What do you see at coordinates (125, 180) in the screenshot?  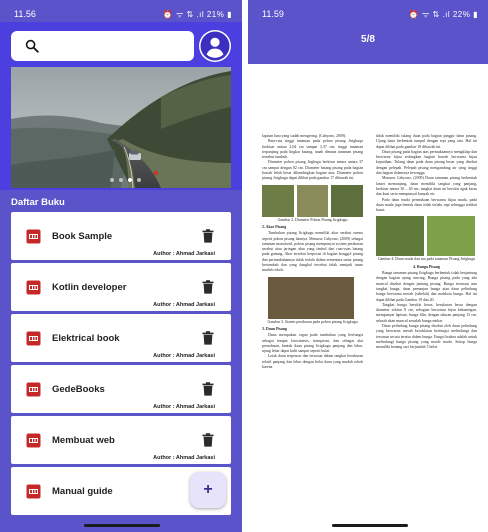 I see `carousel-indicator` at bounding box center [125, 180].